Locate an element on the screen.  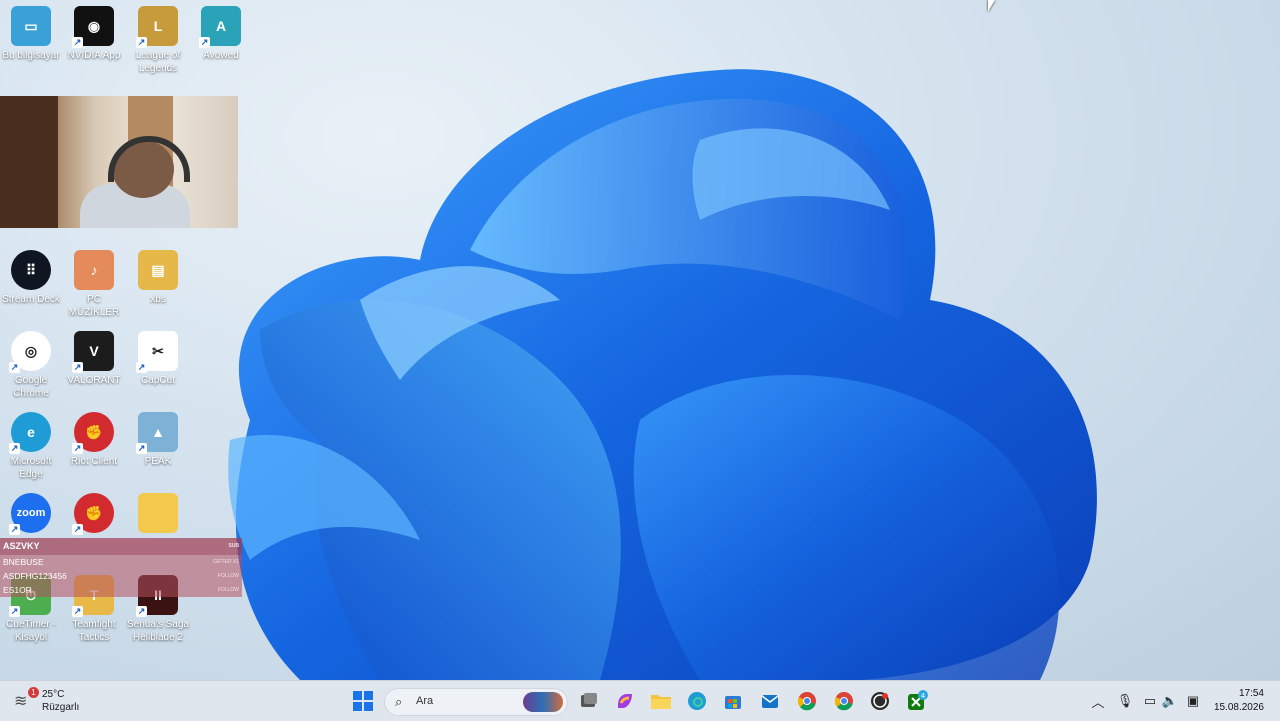
event-row: ASZVKY SUB is located at coordinates (121, 546).